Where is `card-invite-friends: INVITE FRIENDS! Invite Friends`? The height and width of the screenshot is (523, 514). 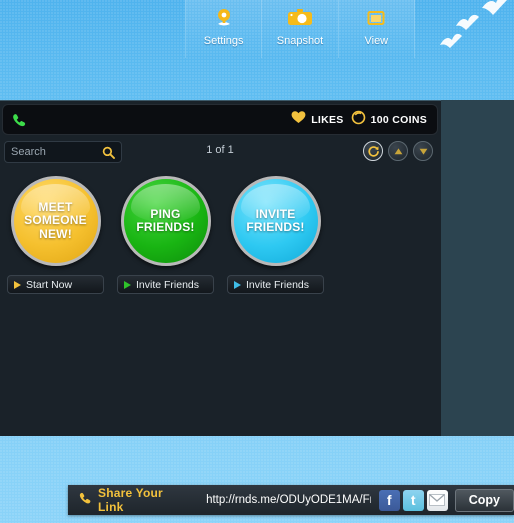 card-invite-friends: INVITE FRIENDS! Invite Friends is located at coordinates (275, 235).